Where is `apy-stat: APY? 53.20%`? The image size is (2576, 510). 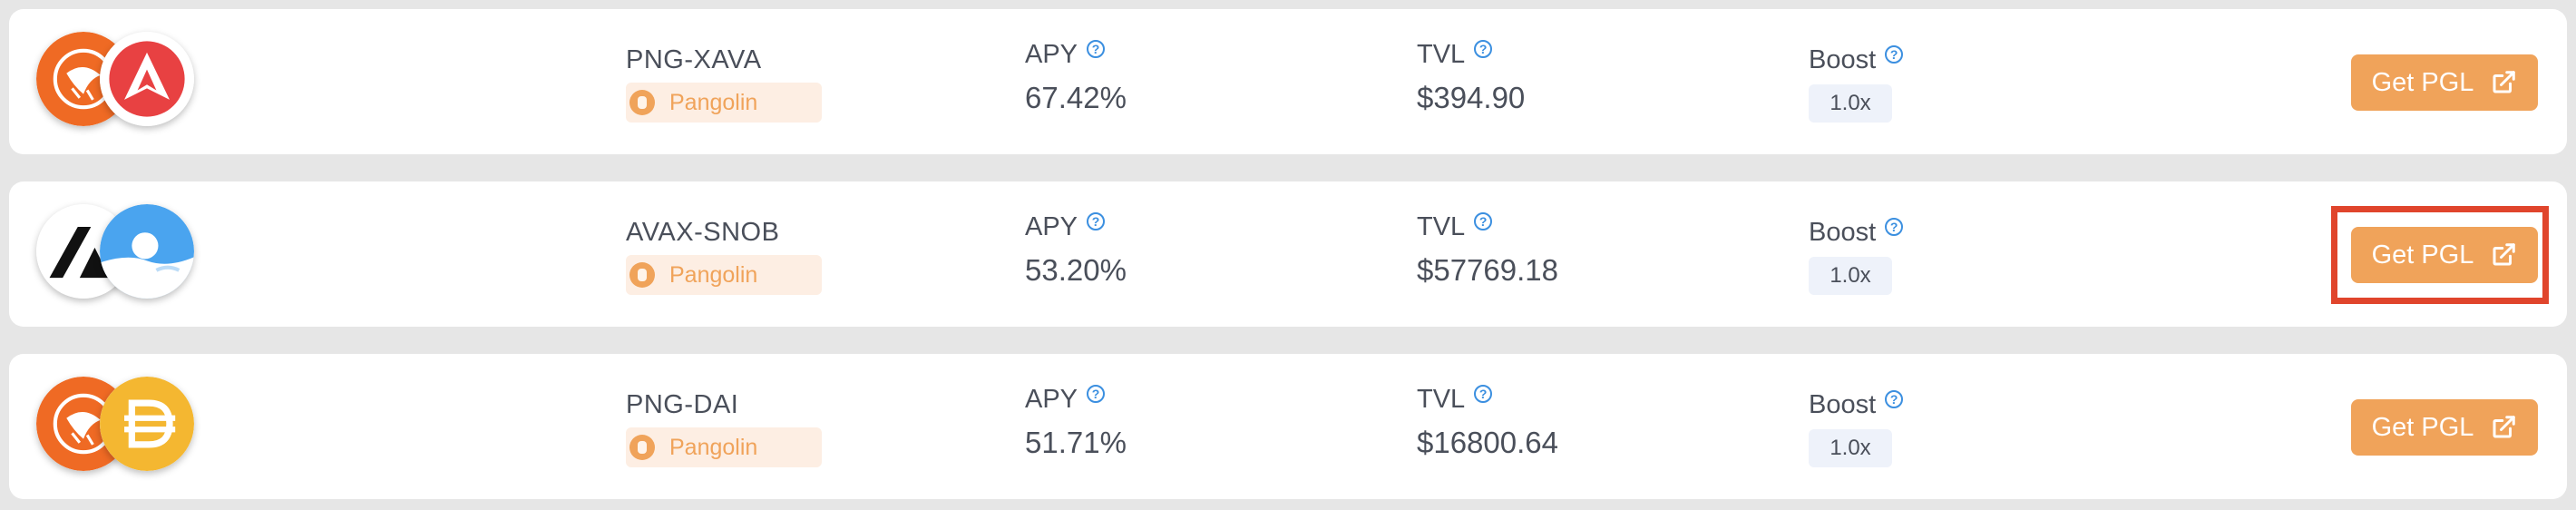
apy-stat: APY? 53.20% is located at coordinates (1076, 249).